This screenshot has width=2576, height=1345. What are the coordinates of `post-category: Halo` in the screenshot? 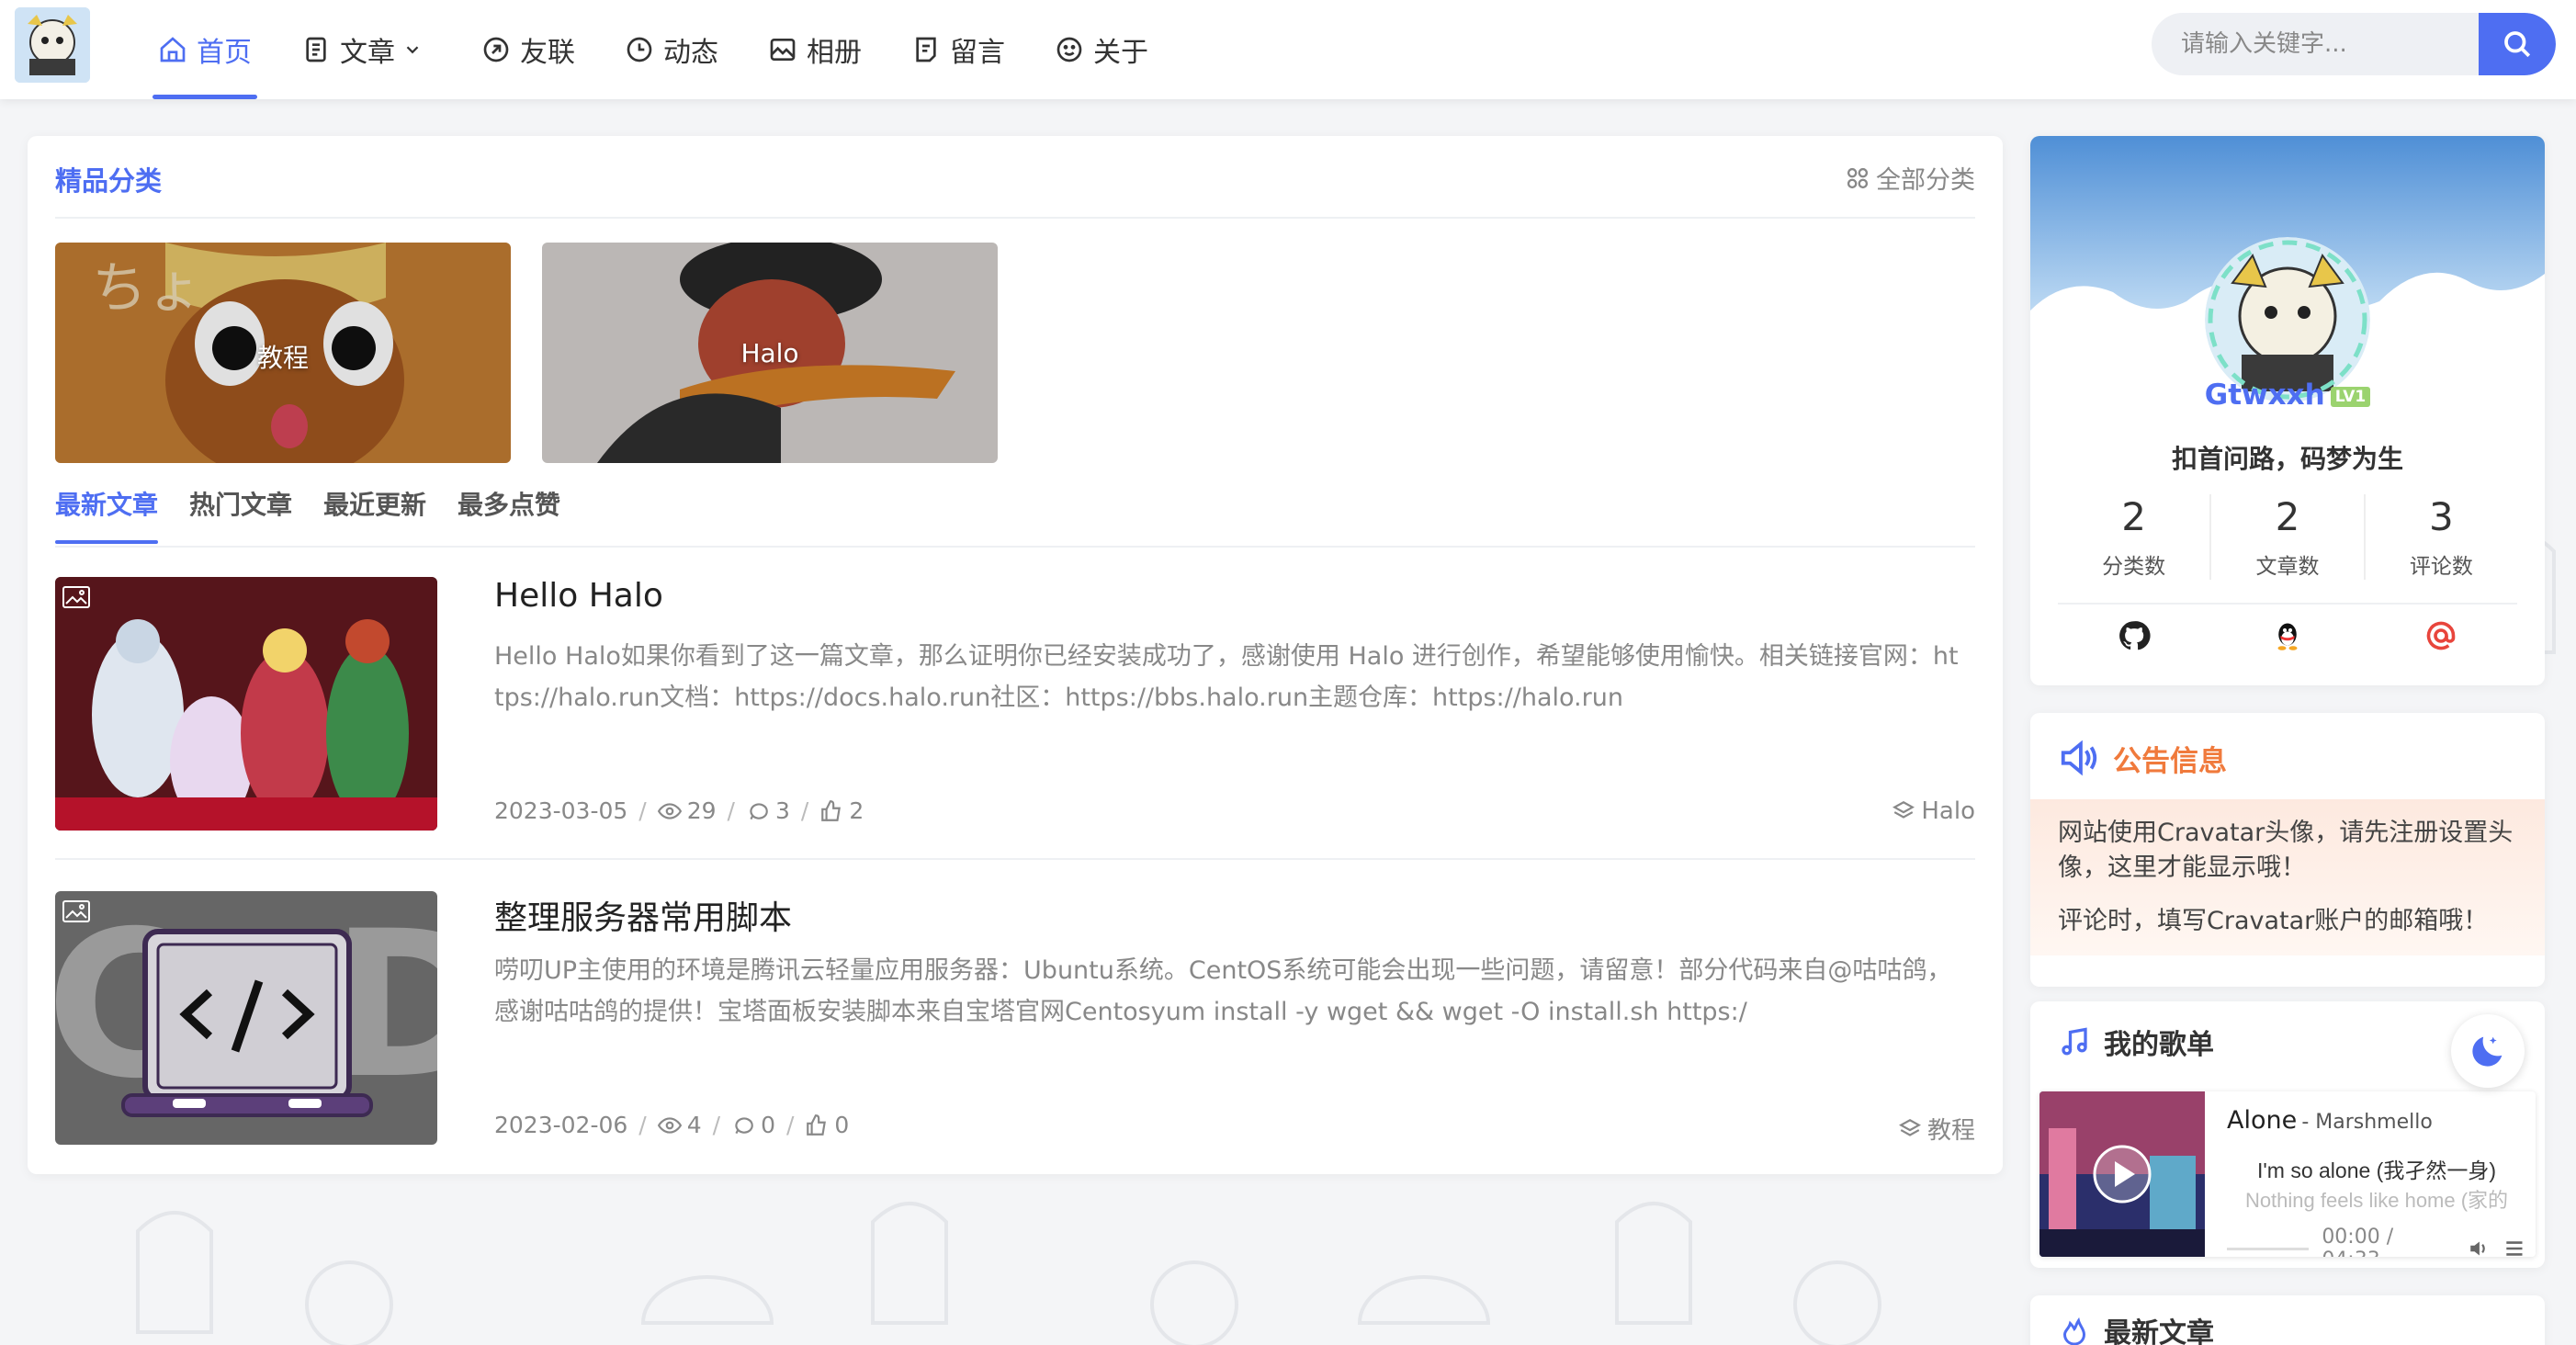 It's located at (1933, 811).